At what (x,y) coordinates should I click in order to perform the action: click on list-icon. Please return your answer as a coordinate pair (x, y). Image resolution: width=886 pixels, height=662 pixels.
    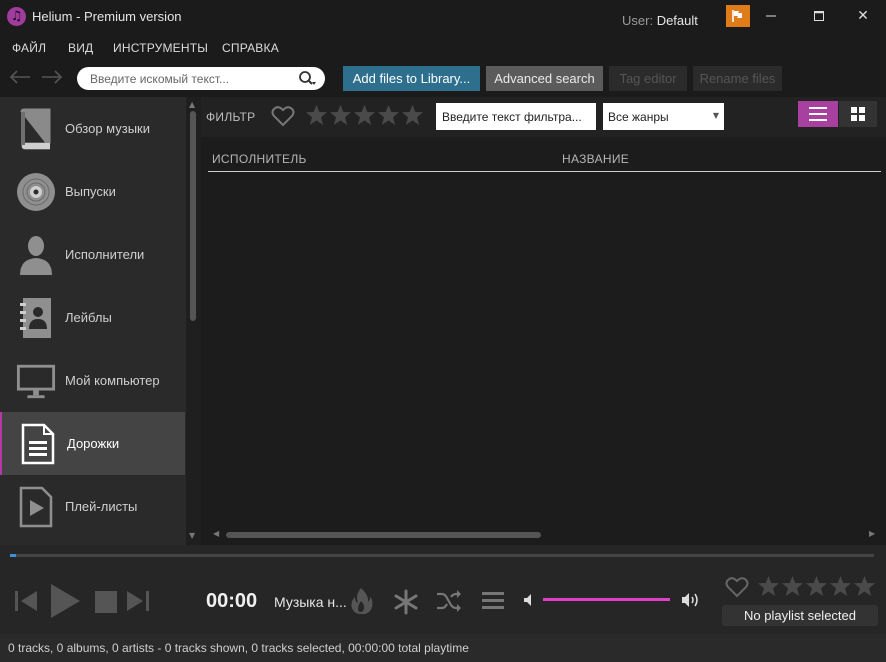
    Looking at the image, I should click on (818, 114).